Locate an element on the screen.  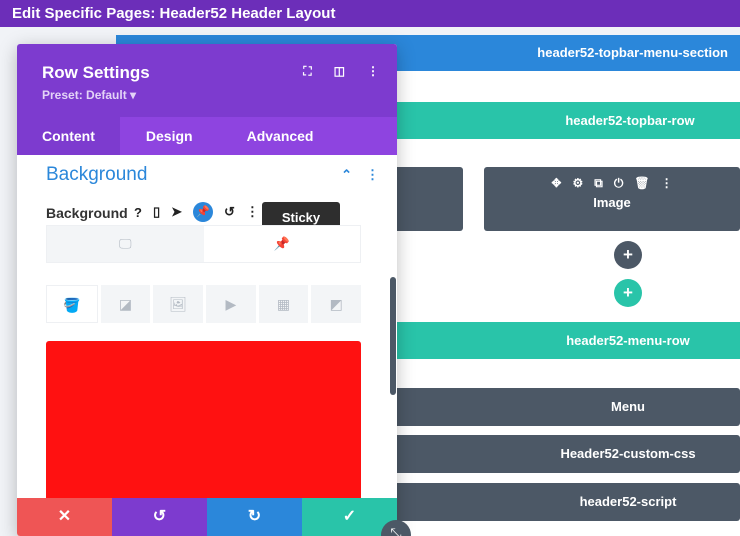
image-icon: 🖼 is located at coordinates (178, 304).